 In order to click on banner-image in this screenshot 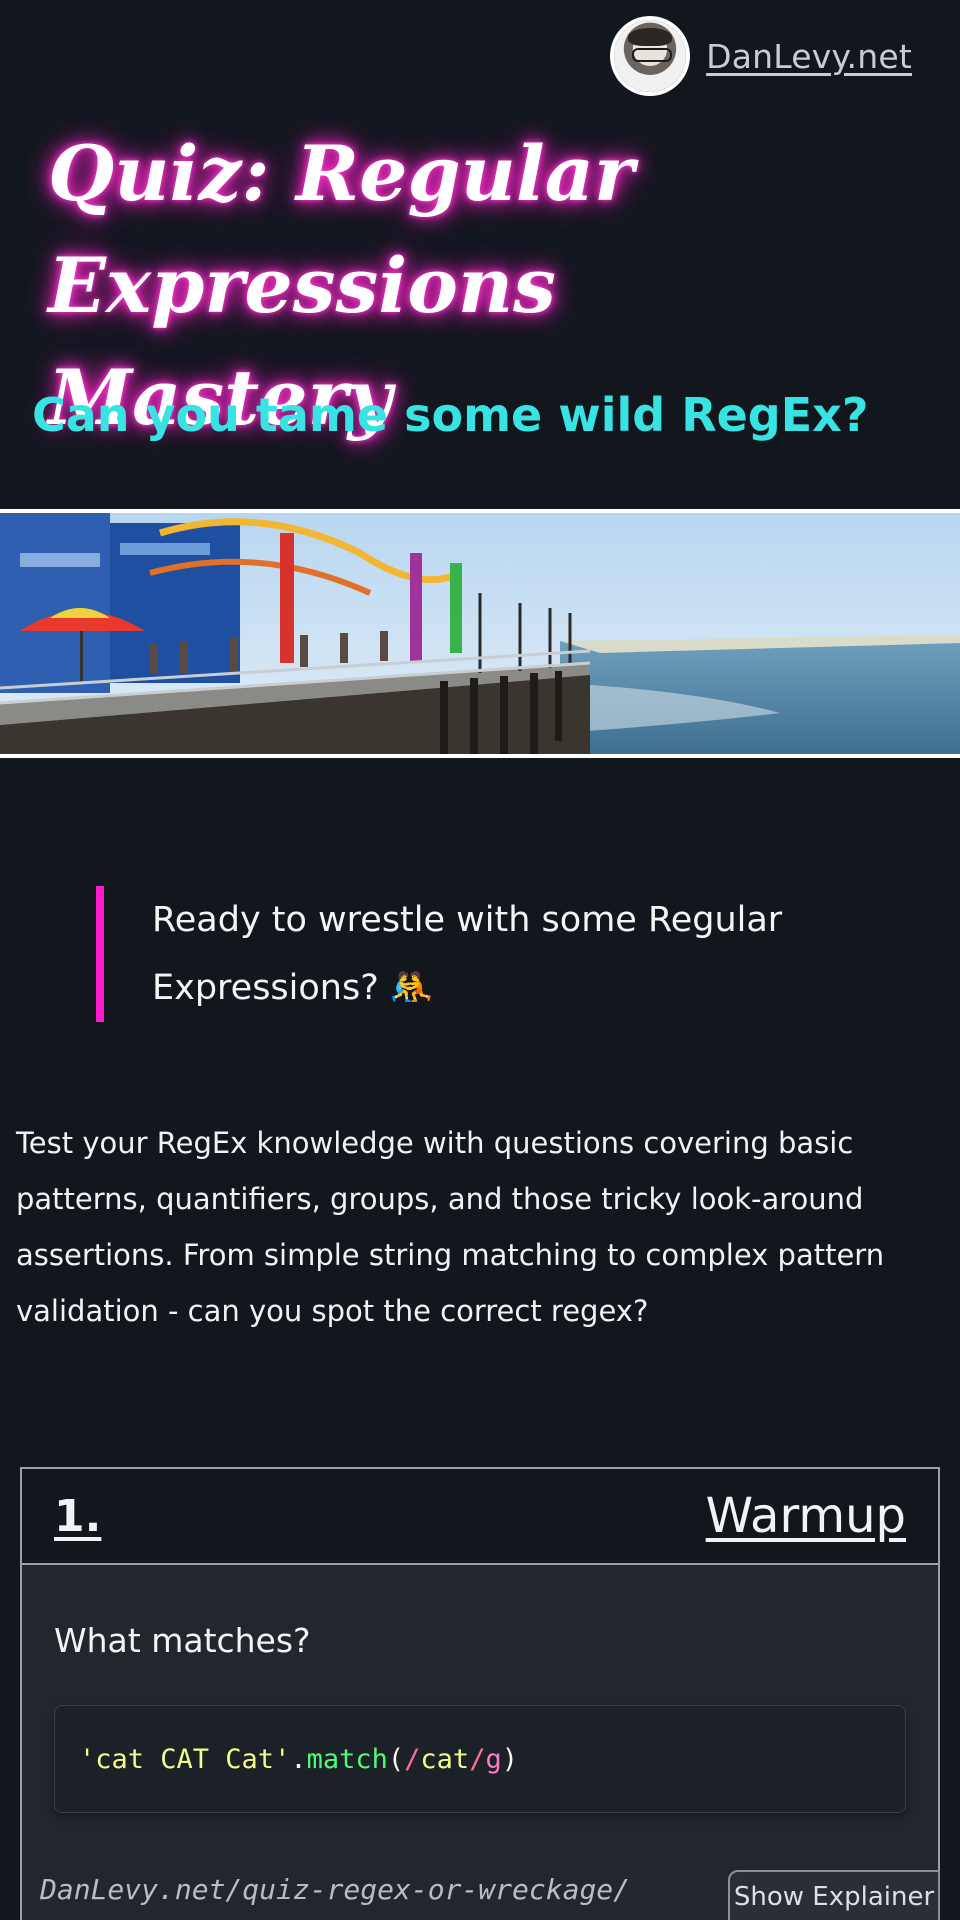, I will do `click(480, 633)`.